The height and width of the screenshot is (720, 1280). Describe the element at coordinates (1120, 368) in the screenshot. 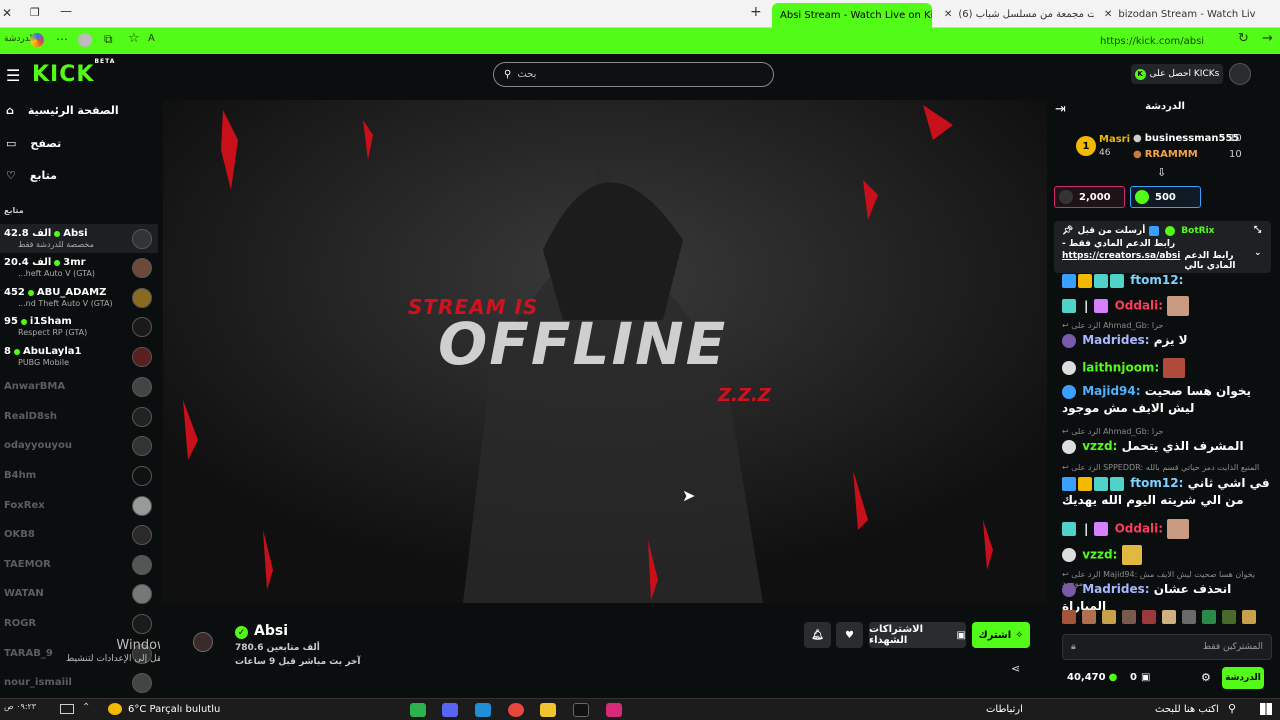

I see `chat-username: laithnjoom:` at that location.